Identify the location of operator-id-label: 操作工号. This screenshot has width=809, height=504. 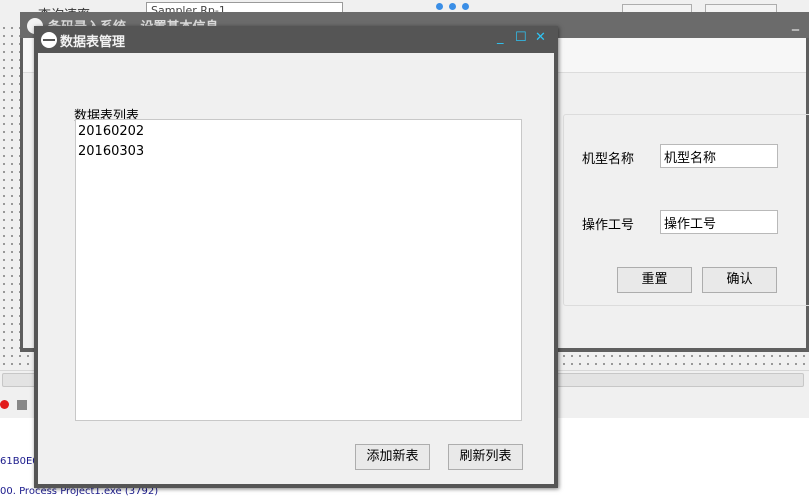
(608, 225).